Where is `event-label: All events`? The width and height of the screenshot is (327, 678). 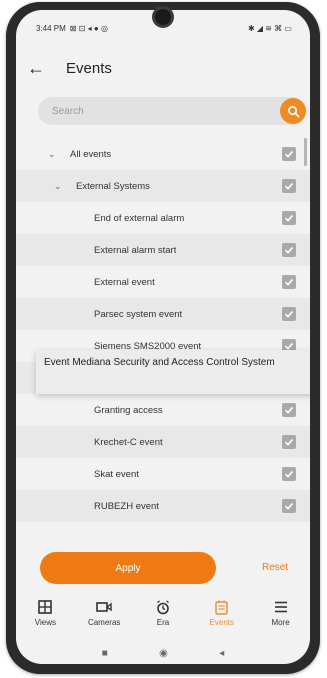
event-label: All events is located at coordinates (91, 154).